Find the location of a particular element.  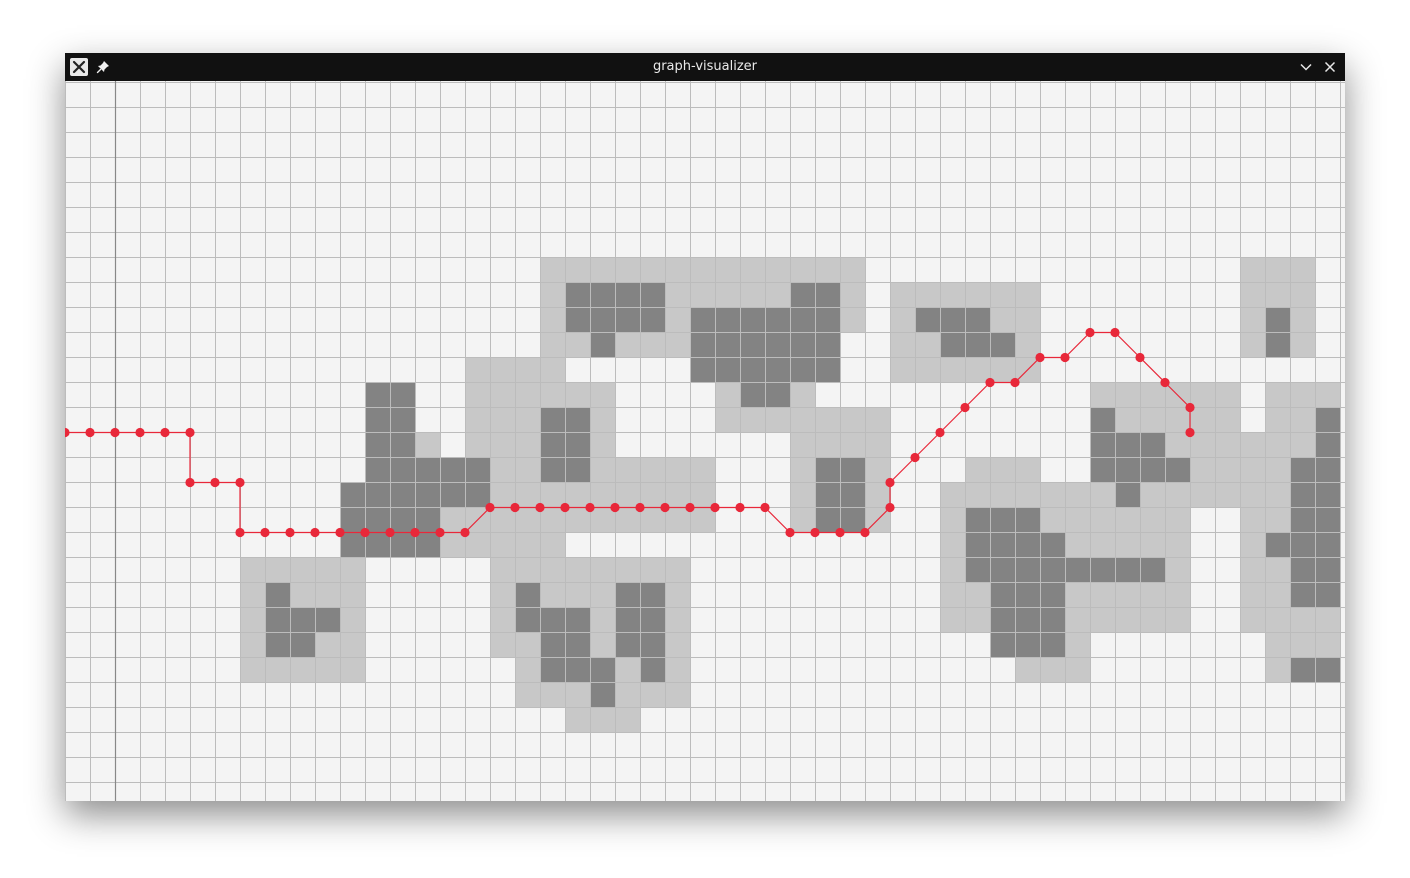

title-bar: graph-visualizer is located at coordinates (705, 67).